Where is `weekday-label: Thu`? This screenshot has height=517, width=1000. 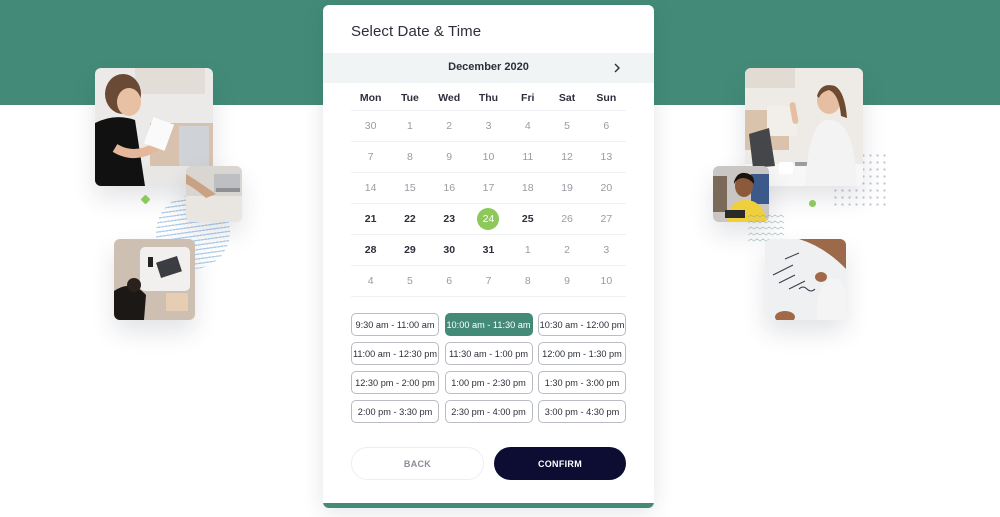
weekday-label: Thu is located at coordinates (488, 98).